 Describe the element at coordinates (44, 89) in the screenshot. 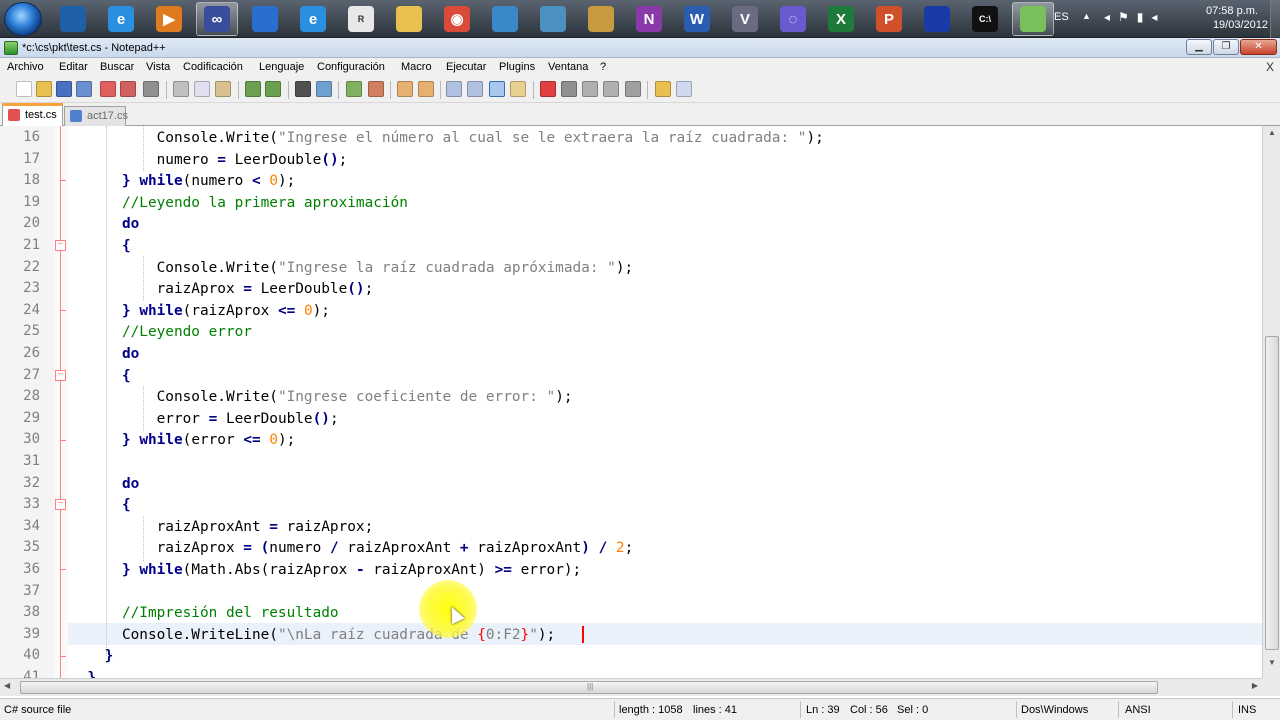

I see `open-file-icon` at that location.